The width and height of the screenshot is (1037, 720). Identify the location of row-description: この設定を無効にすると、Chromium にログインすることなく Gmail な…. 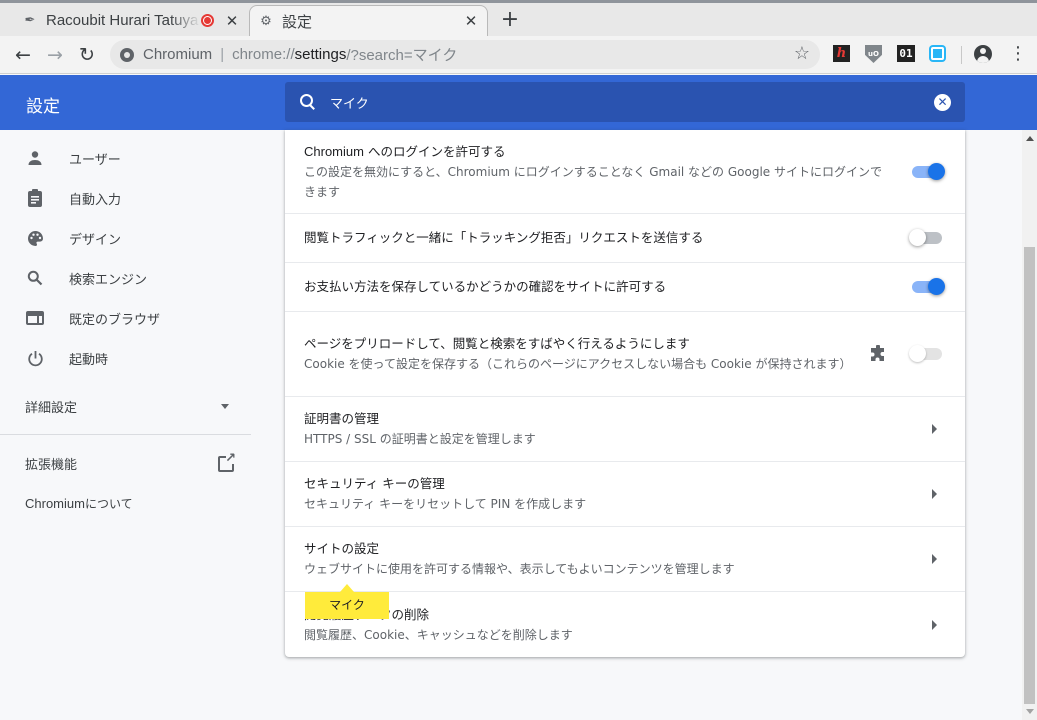
(593, 181).